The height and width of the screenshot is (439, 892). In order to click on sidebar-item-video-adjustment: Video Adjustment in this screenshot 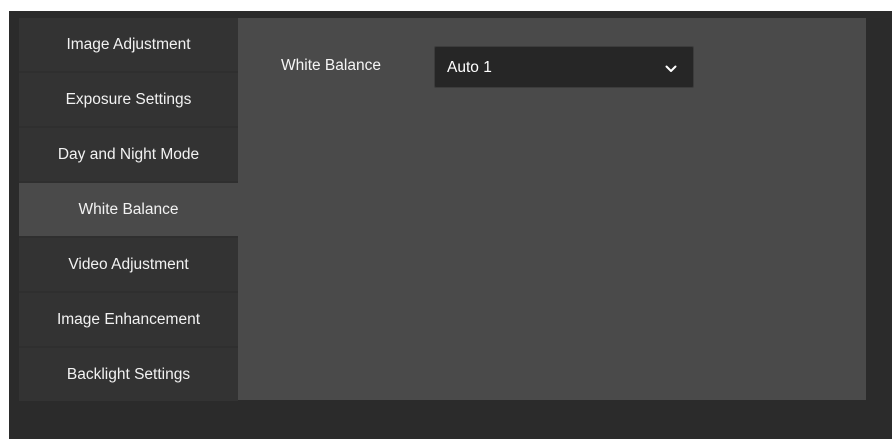, I will do `click(128, 264)`.